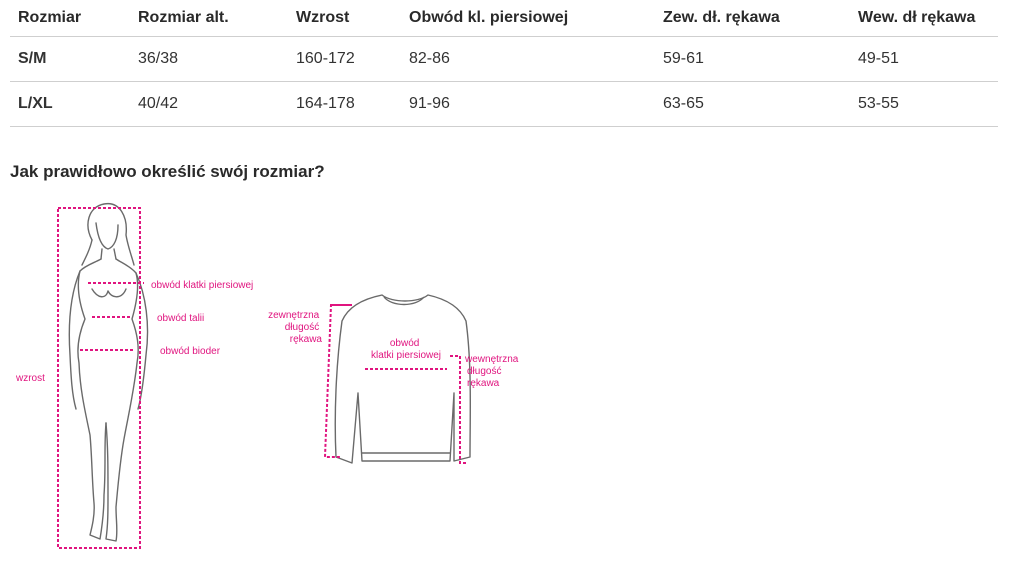 The width and height of the screenshot is (1012, 581). I want to click on cell-chest: 82-86, so click(528, 59).